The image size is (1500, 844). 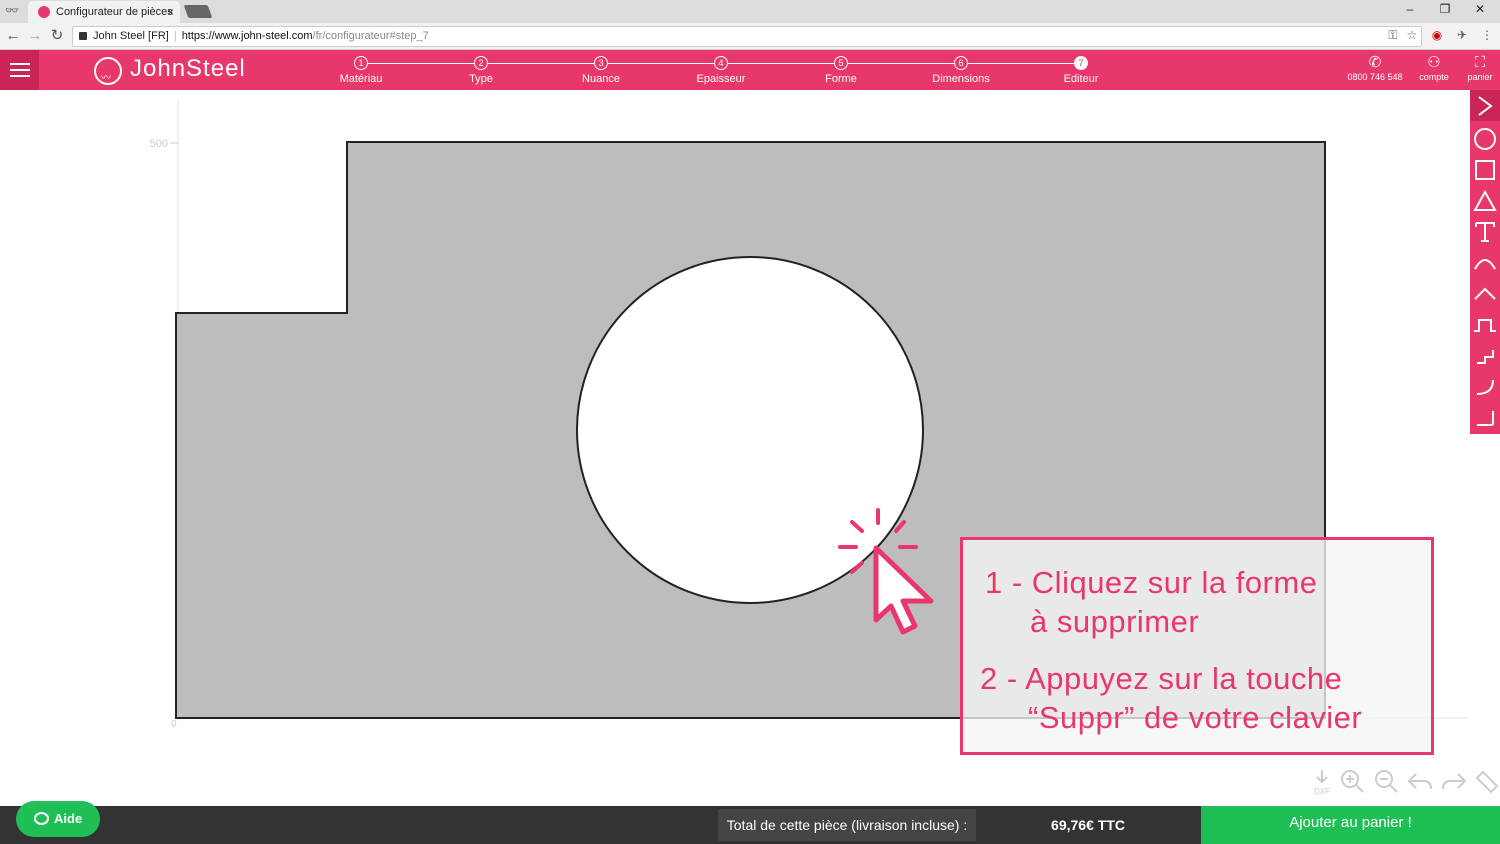 What do you see at coordinates (1412, 35) in the screenshot?
I see `bookmark-star-icon: ☆` at bounding box center [1412, 35].